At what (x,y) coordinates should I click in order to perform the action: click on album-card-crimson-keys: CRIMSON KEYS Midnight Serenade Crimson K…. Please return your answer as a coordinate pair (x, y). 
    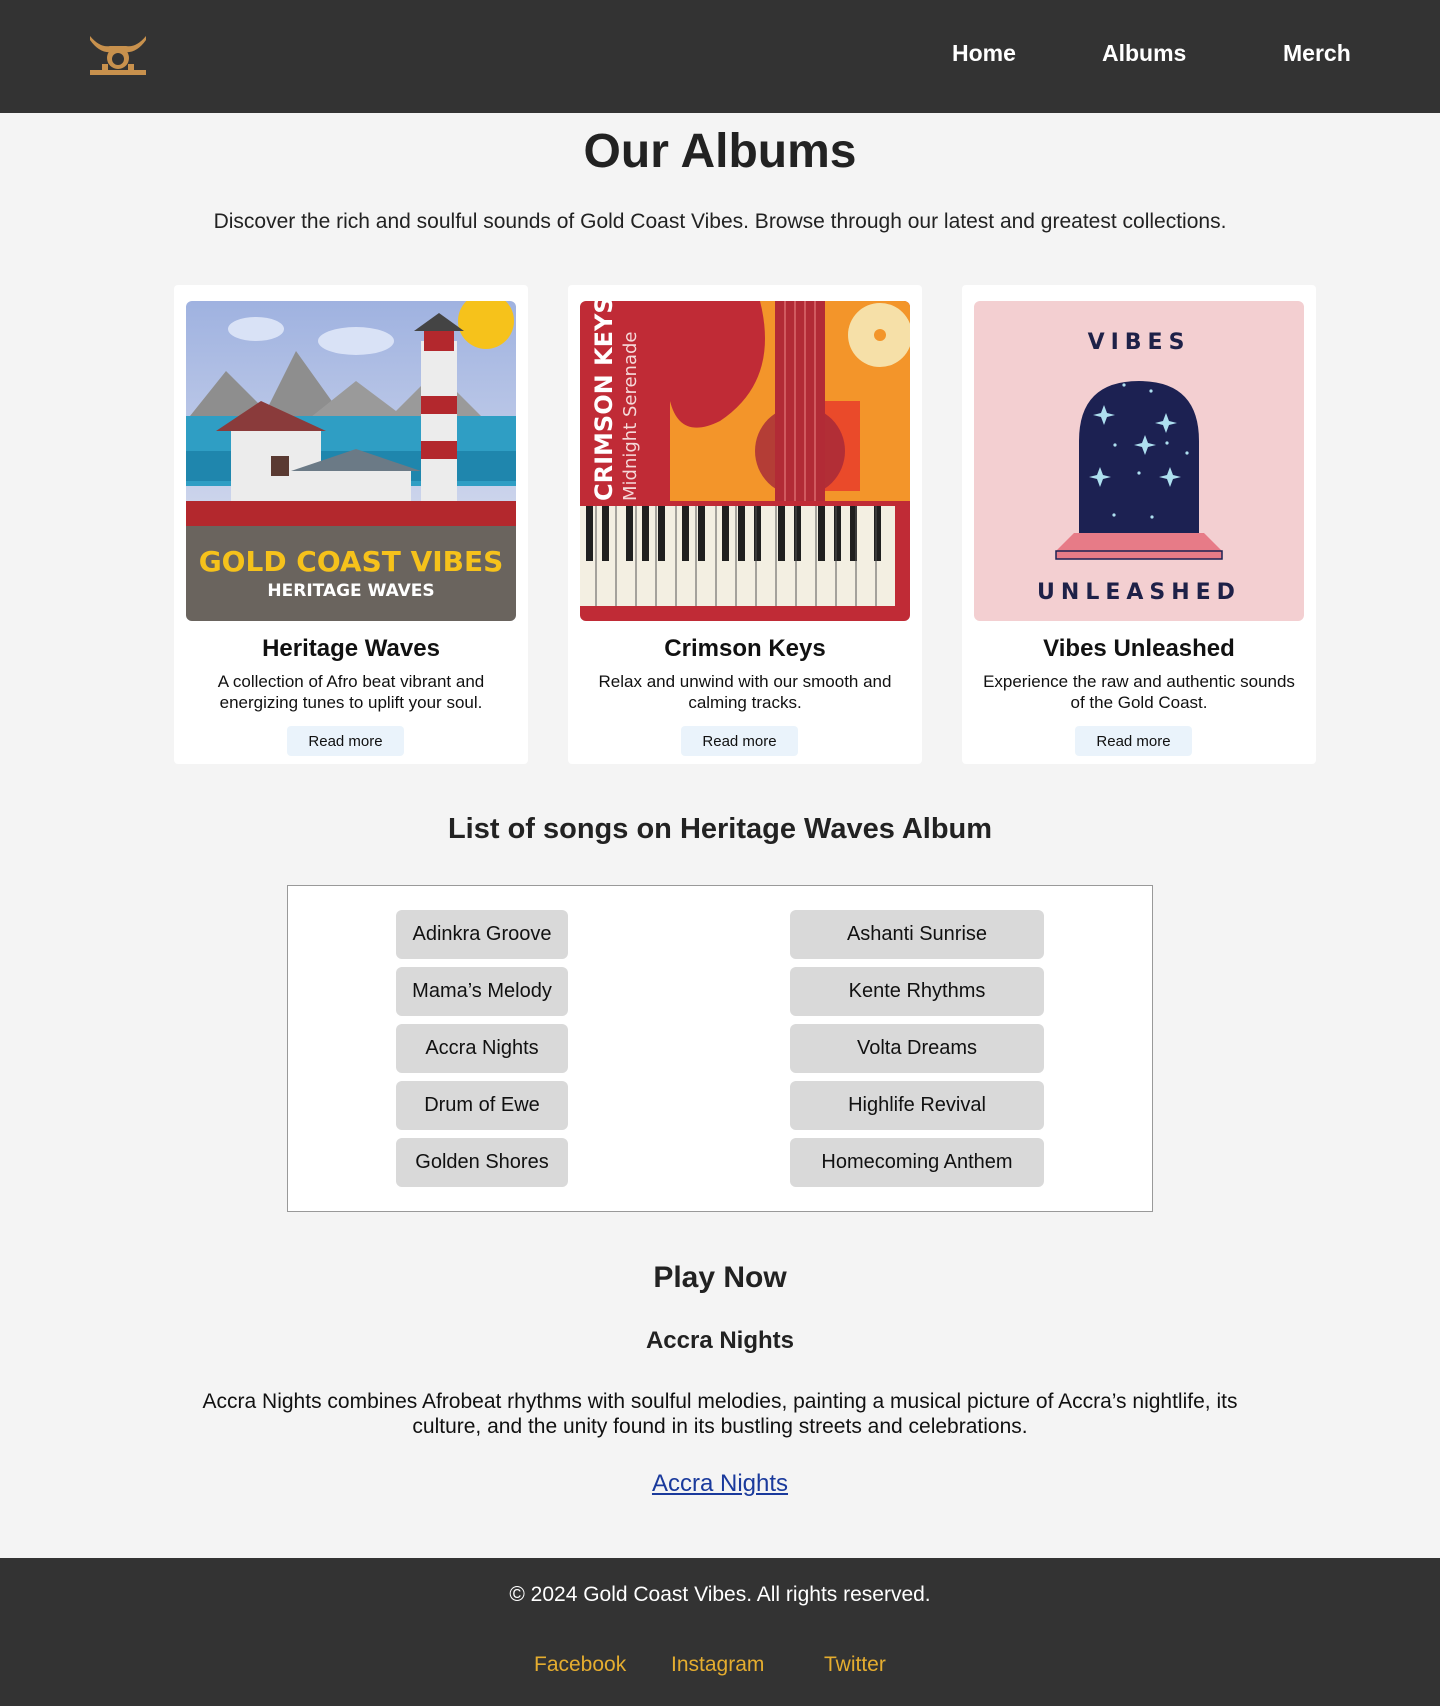
    Looking at the image, I should click on (745, 524).